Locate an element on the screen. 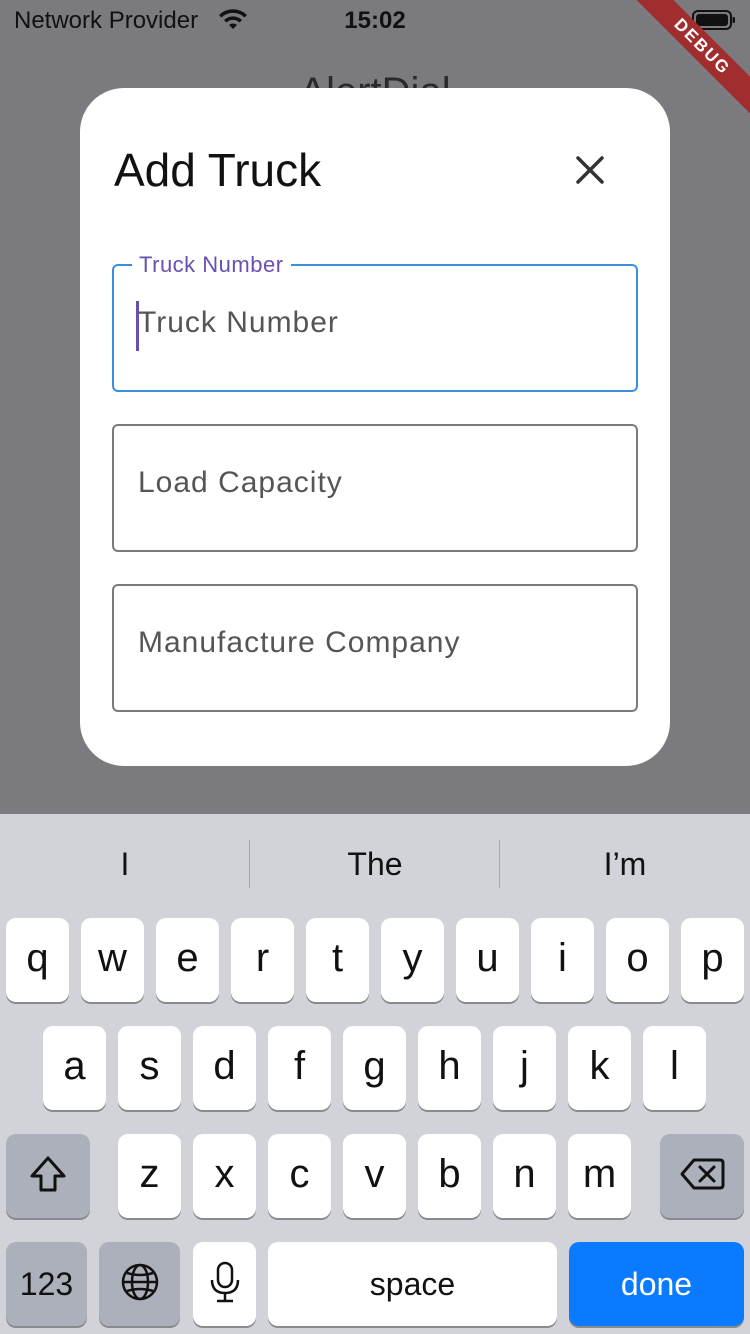  done-key: done is located at coordinates (656, 1284).